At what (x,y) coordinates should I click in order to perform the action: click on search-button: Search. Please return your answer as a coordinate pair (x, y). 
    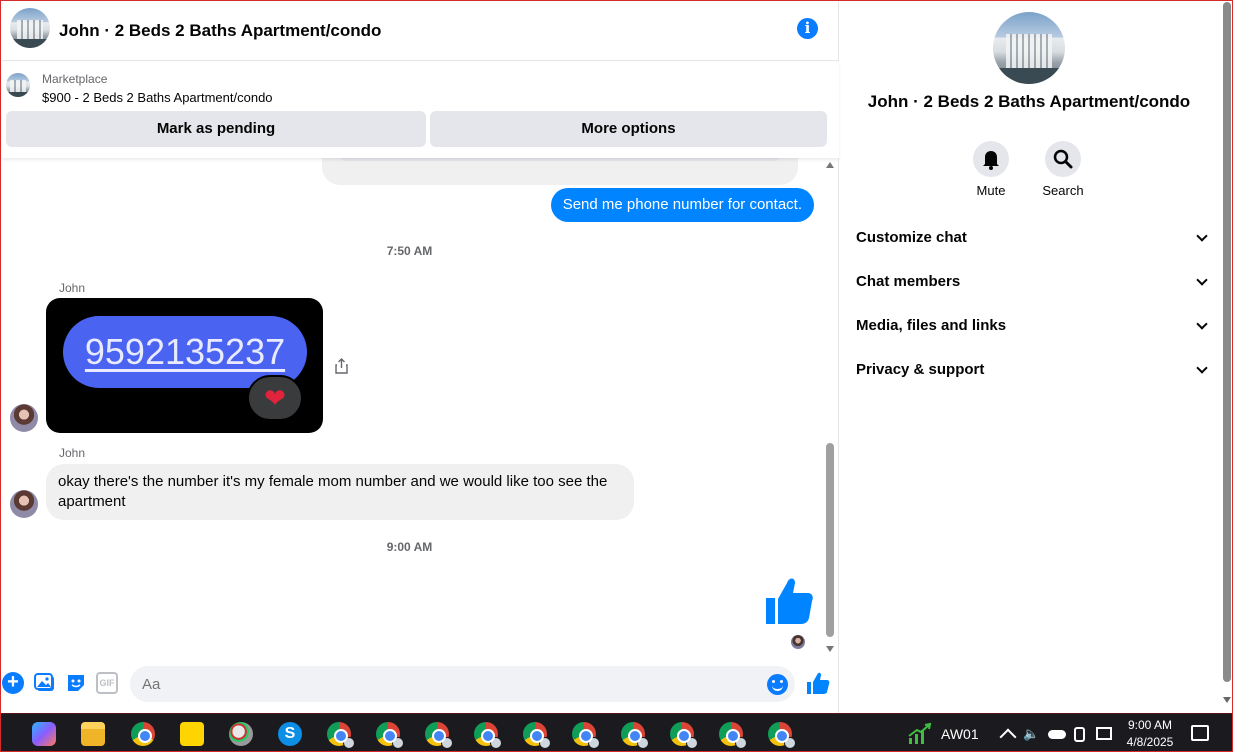
    Looking at the image, I should click on (1063, 169).